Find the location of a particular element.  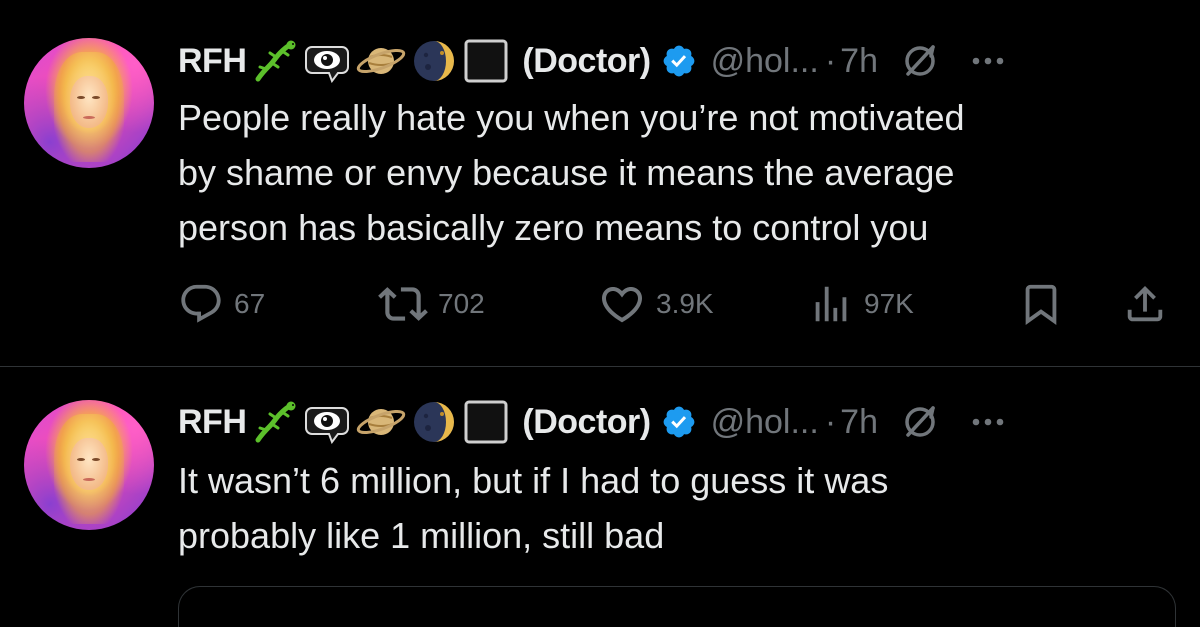

views-count: 97K is located at coordinates (889, 303).